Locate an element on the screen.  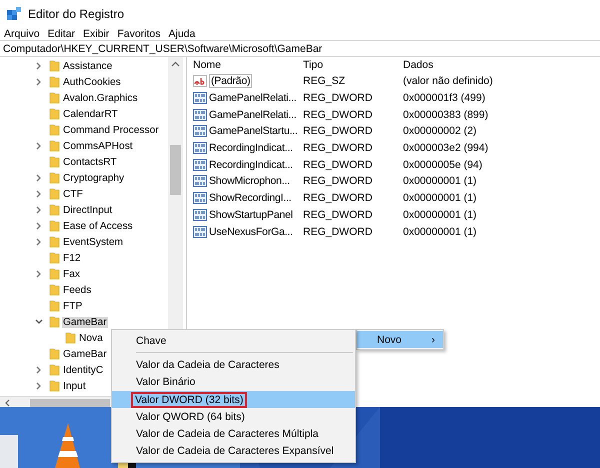
tree-item: FTP is located at coordinates (73, 306).